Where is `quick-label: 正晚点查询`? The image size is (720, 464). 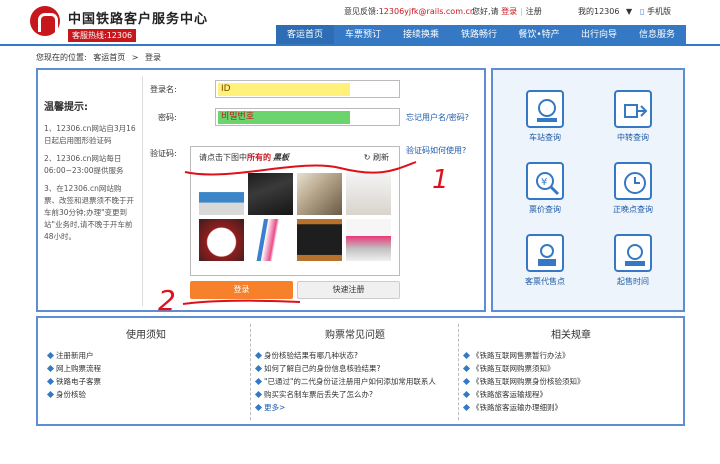
quick-label: 正晚点查询 is located at coordinates (633, 209).